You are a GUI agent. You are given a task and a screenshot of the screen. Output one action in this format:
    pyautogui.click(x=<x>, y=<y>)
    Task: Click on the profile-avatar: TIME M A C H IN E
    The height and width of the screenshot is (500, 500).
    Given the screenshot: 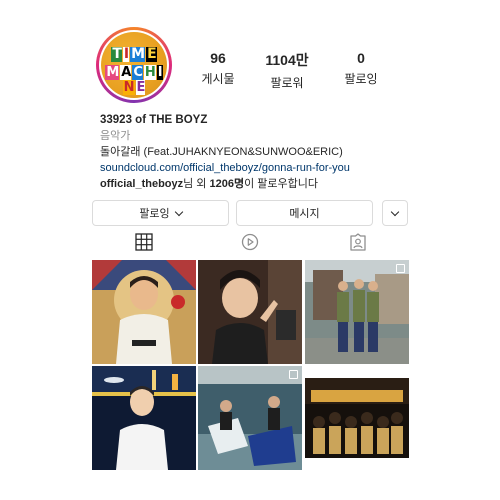 What is the action you would take?
    pyautogui.click(x=134, y=65)
    